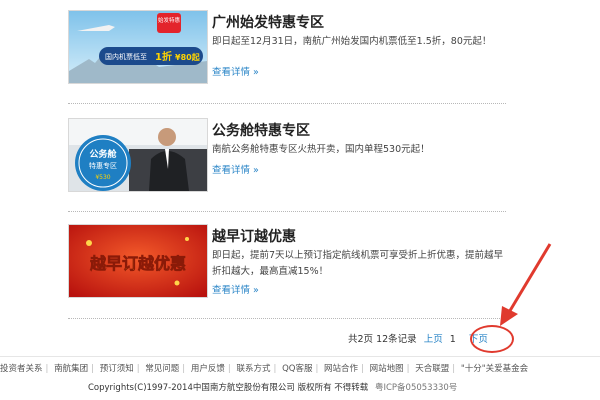  What do you see at coordinates (126, 56) in the screenshot?
I see `banner-line: 国内机票低至` at bounding box center [126, 56].